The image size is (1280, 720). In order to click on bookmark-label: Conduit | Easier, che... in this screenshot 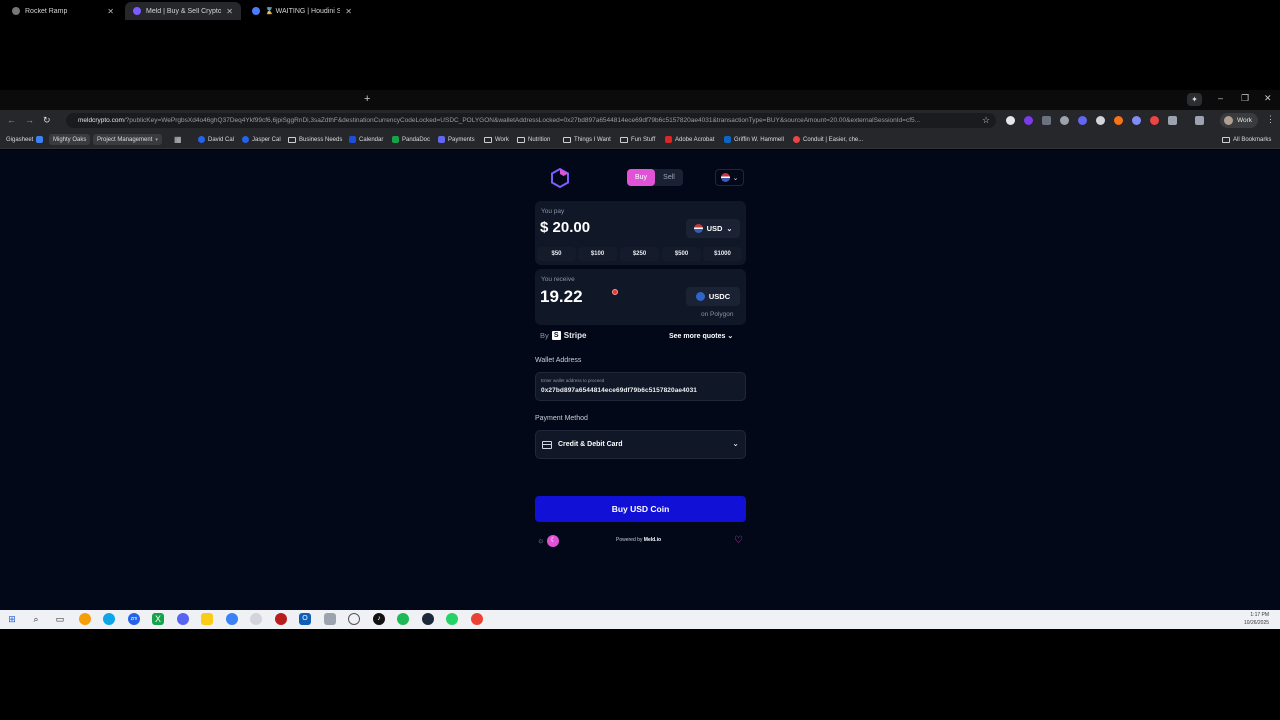, I will do `click(833, 139)`.